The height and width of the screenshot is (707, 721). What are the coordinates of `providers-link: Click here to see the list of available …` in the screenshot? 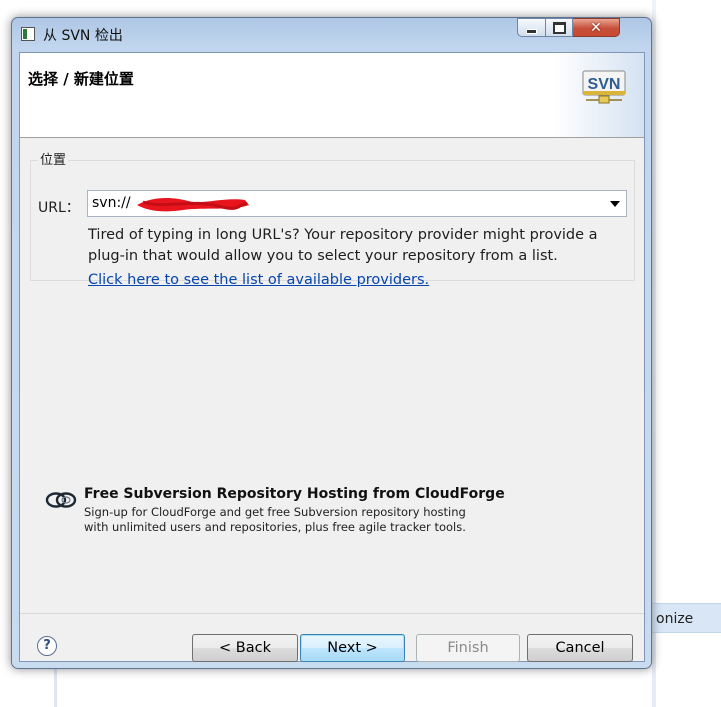 It's located at (258, 280).